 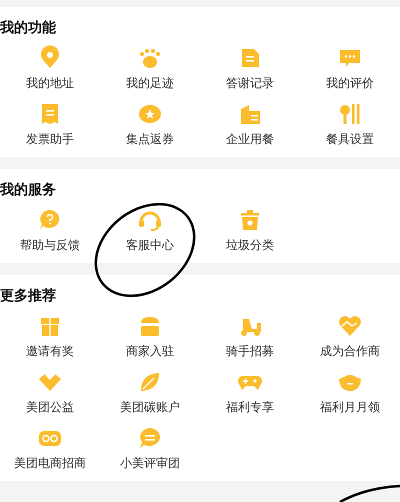 What do you see at coordinates (28, 296) in the screenshot?
I see `section-title: 更多推荐` at bounding box center [28, 296].